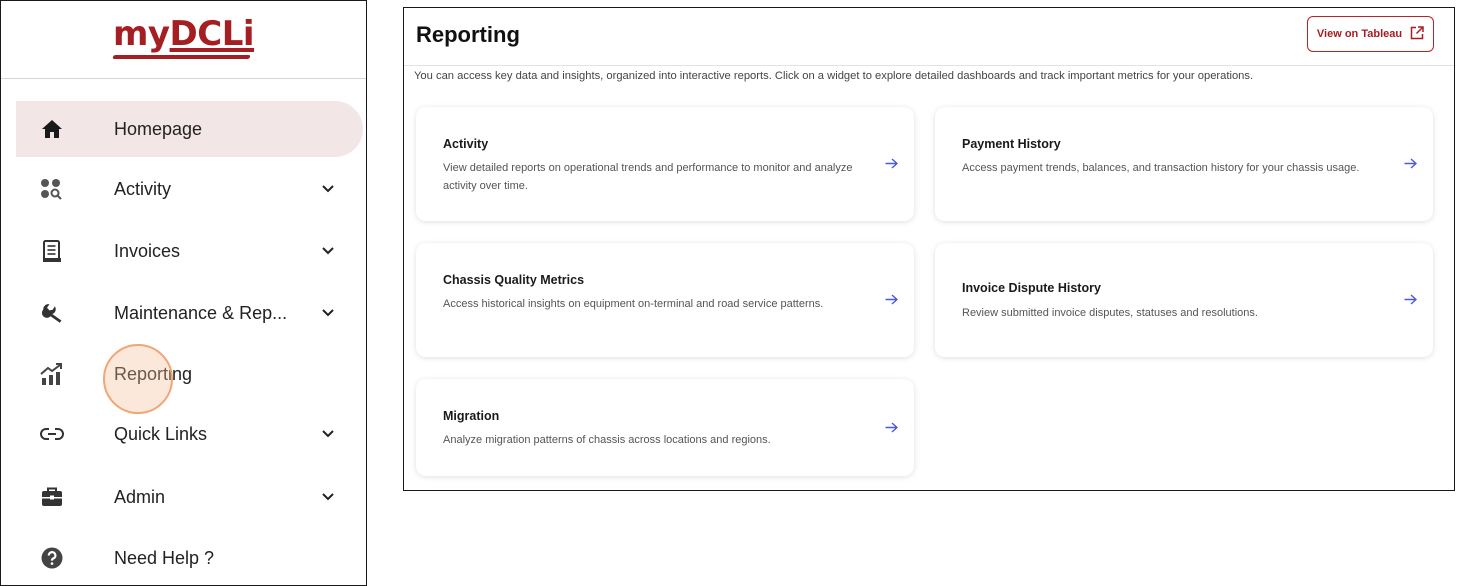 This screenshot has width=1461, height=586. Describe the element at coordinates (468, 34) in the screenshot. I see `page-title: Reporting` at that location.